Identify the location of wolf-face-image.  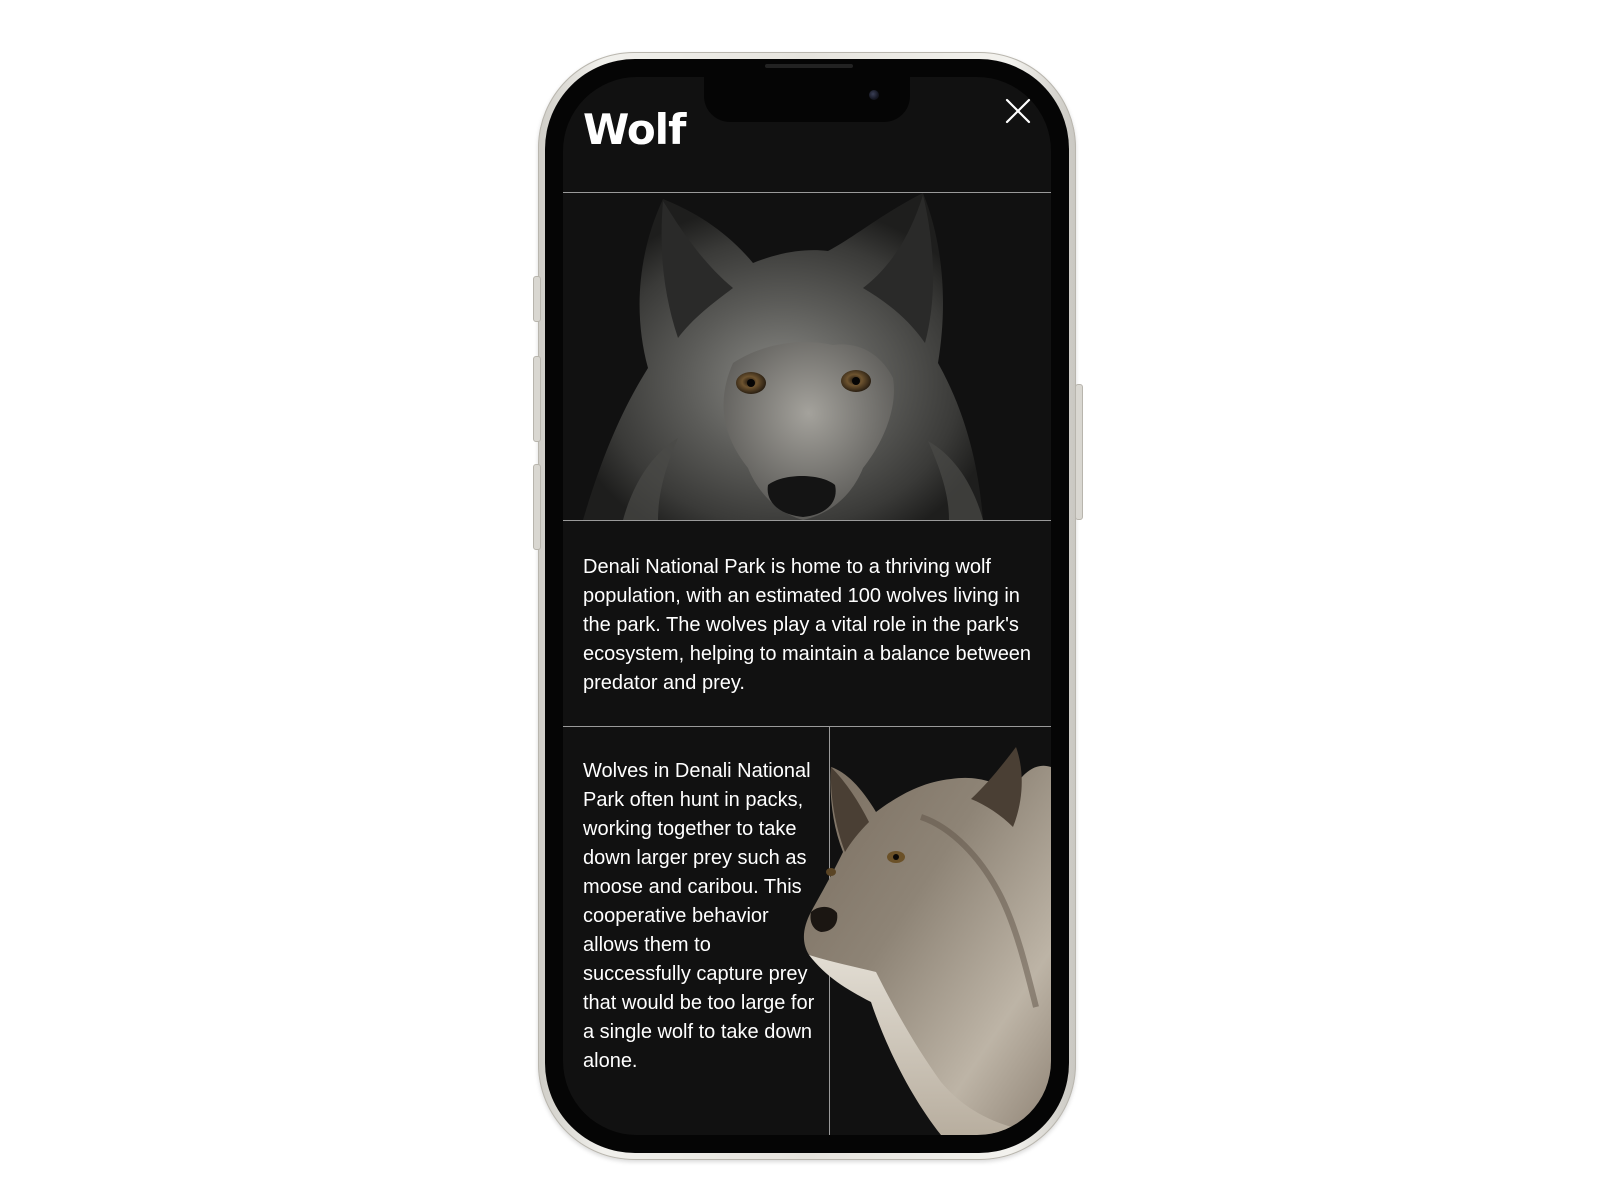
(807, 356).